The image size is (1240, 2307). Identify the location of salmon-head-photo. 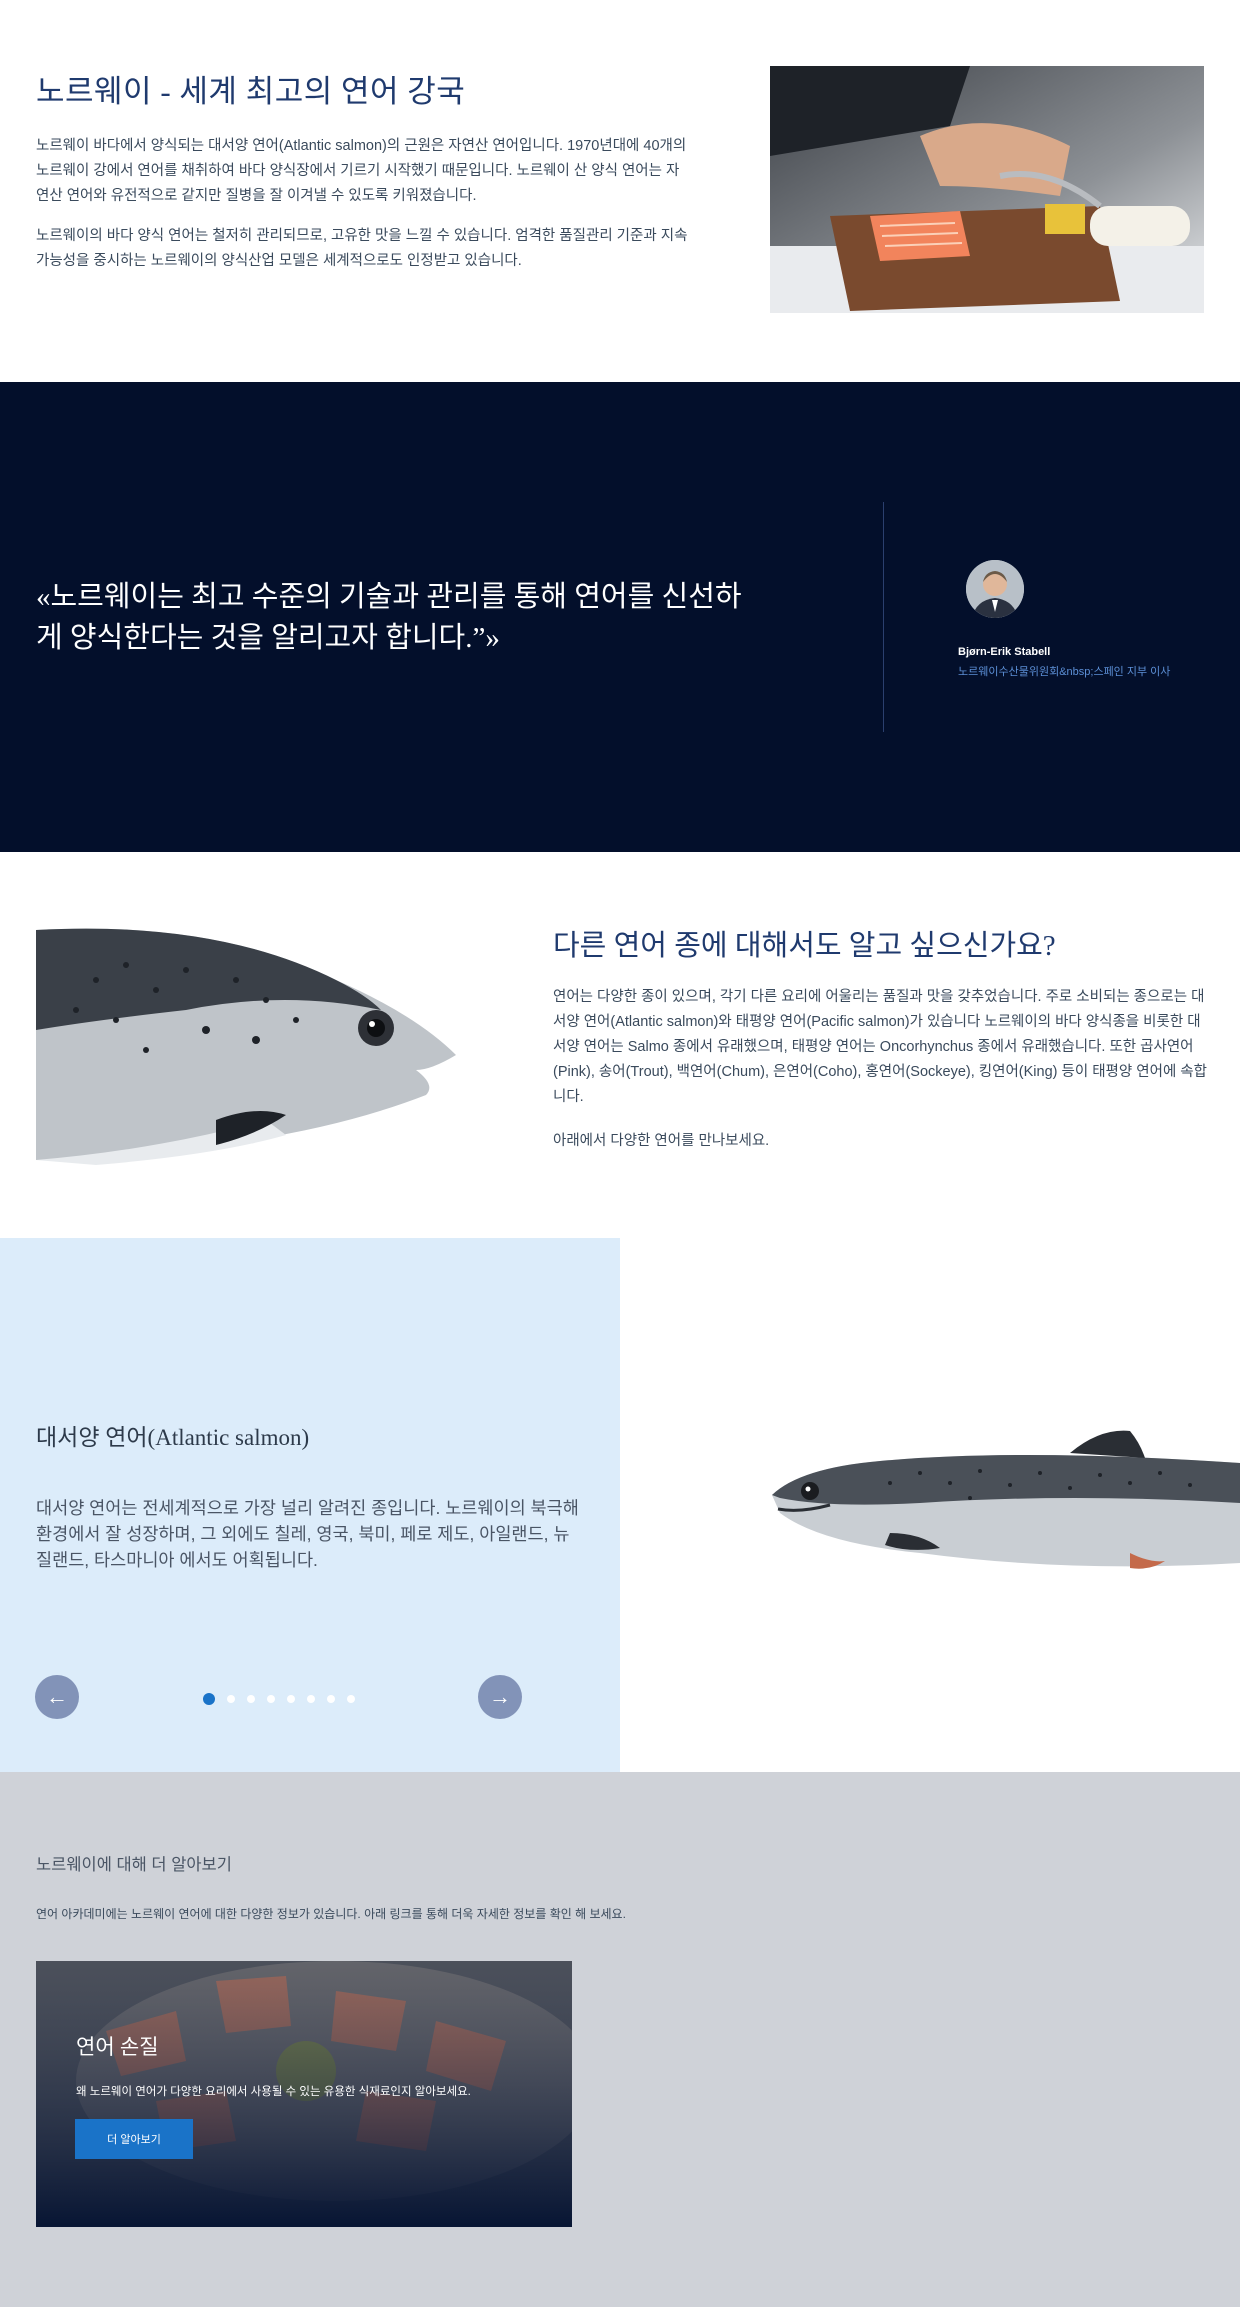
(252, 1045).